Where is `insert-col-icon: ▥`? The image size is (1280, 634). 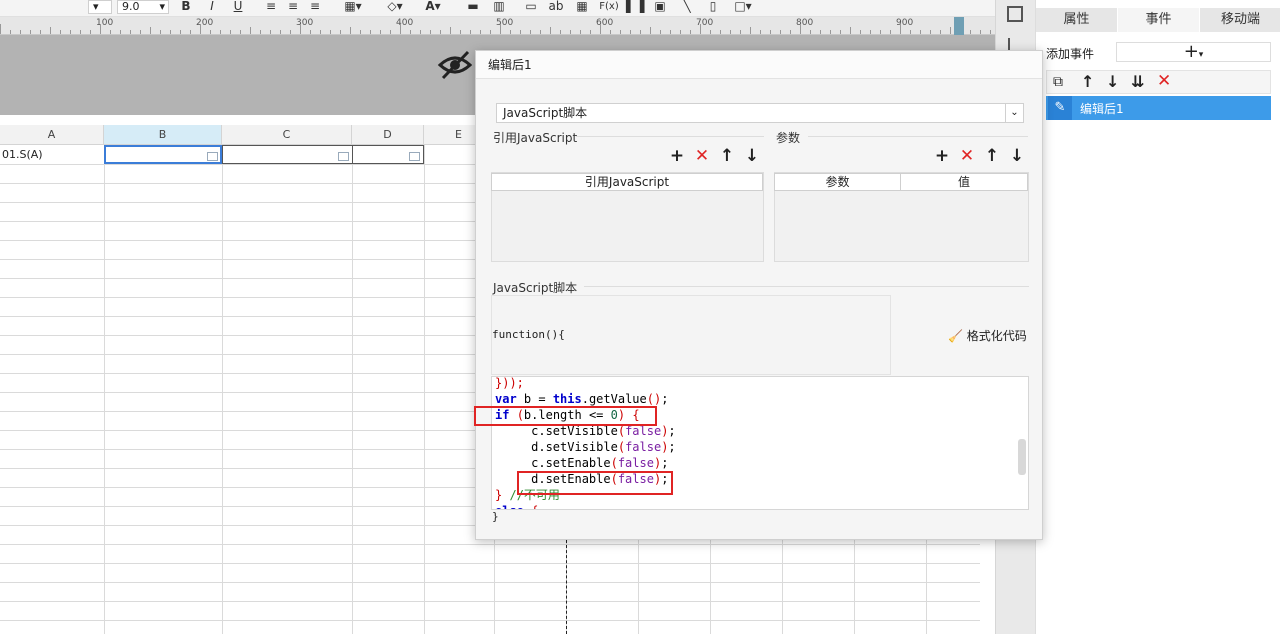
insert-col-icon: ▥ is located at coordinates (499, 7).